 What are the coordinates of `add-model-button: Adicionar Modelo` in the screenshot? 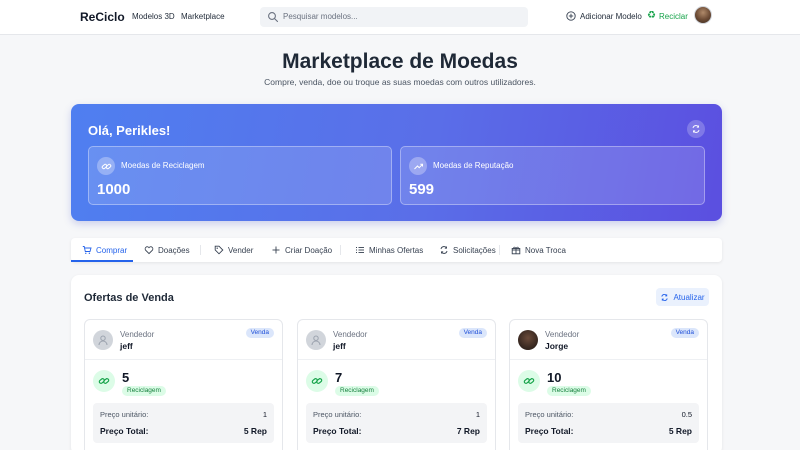 It's located at (604, 16).